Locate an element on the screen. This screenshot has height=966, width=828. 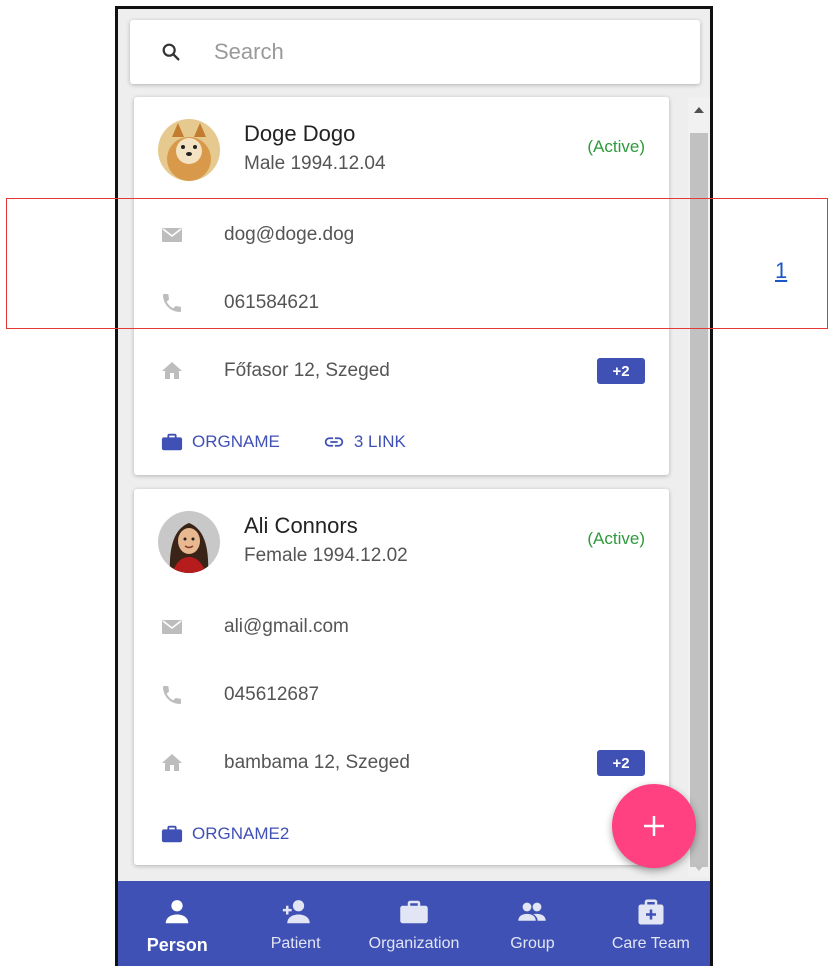
nav-organization: Organization is located at coordinates (414, 923).